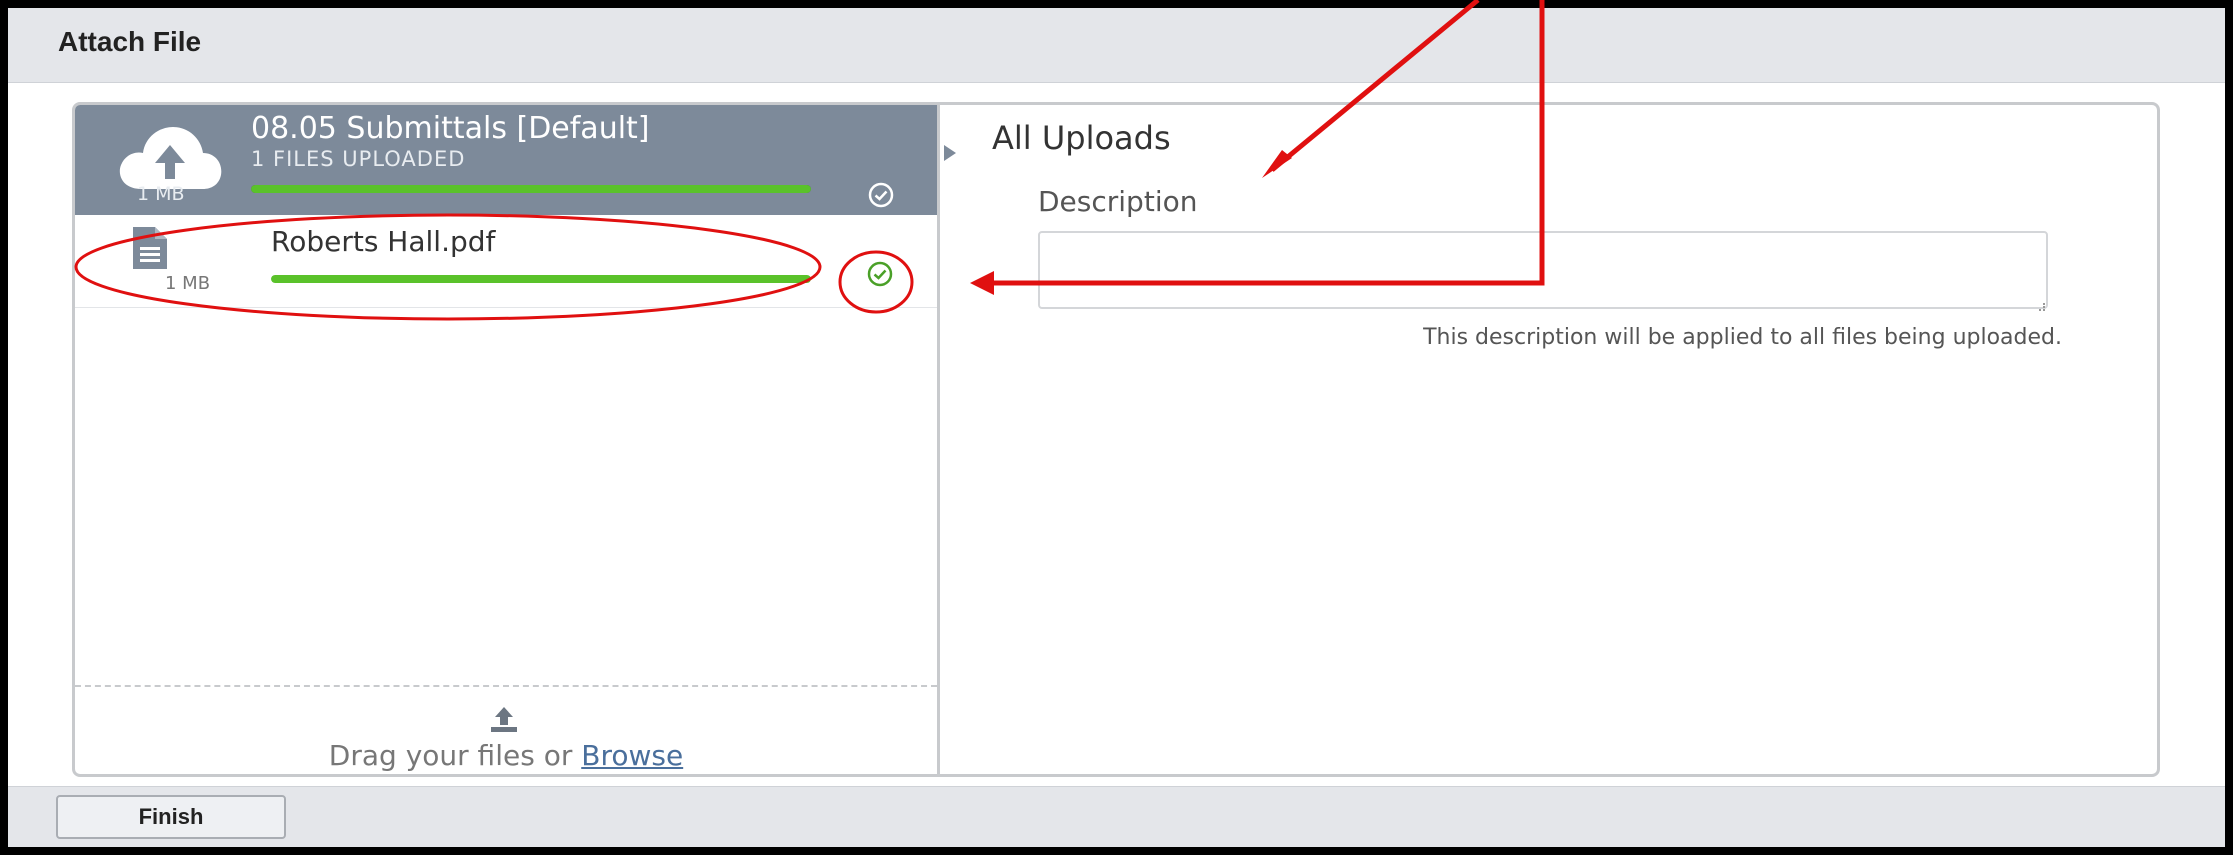 Image resolution: width=2233 pixels, height=855 pixels. What do you see at coordinates (448, 267) in the screenshot?
I see `annotation-circle-file` at bounding box center [448, 267].